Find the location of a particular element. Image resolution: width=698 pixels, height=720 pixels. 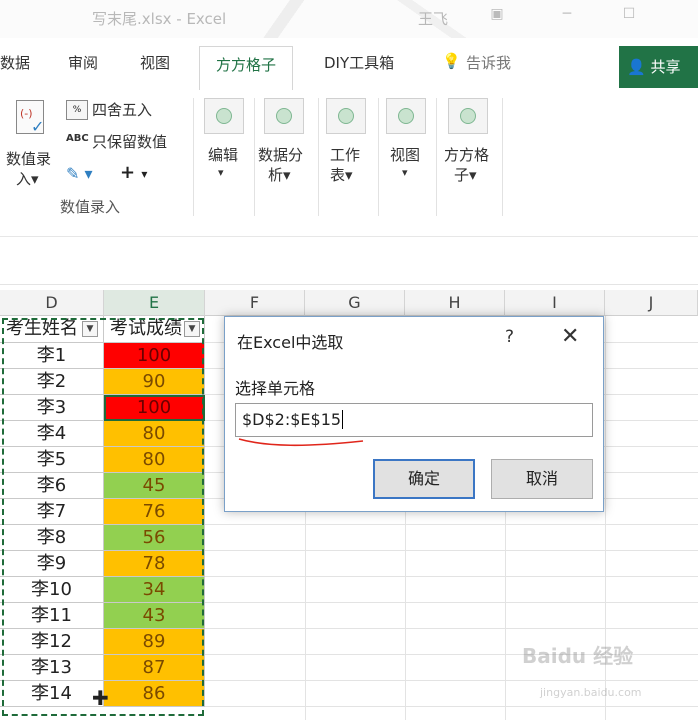

data-entry-button: (-) ✓ 数值录 入▾ is located at coordinates (30, 148).